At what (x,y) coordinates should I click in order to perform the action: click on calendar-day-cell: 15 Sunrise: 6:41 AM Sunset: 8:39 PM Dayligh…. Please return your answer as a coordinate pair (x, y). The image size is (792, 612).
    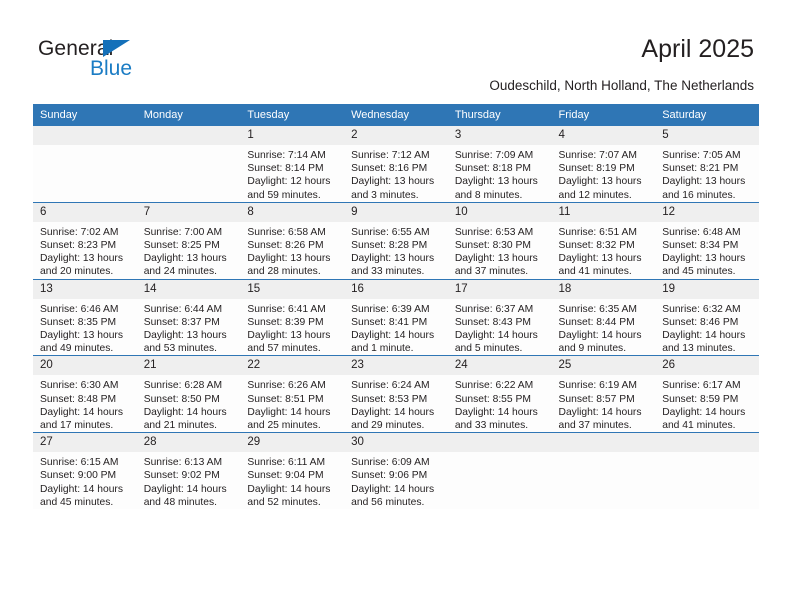
    Looking at the image, I should click on (292, 317).